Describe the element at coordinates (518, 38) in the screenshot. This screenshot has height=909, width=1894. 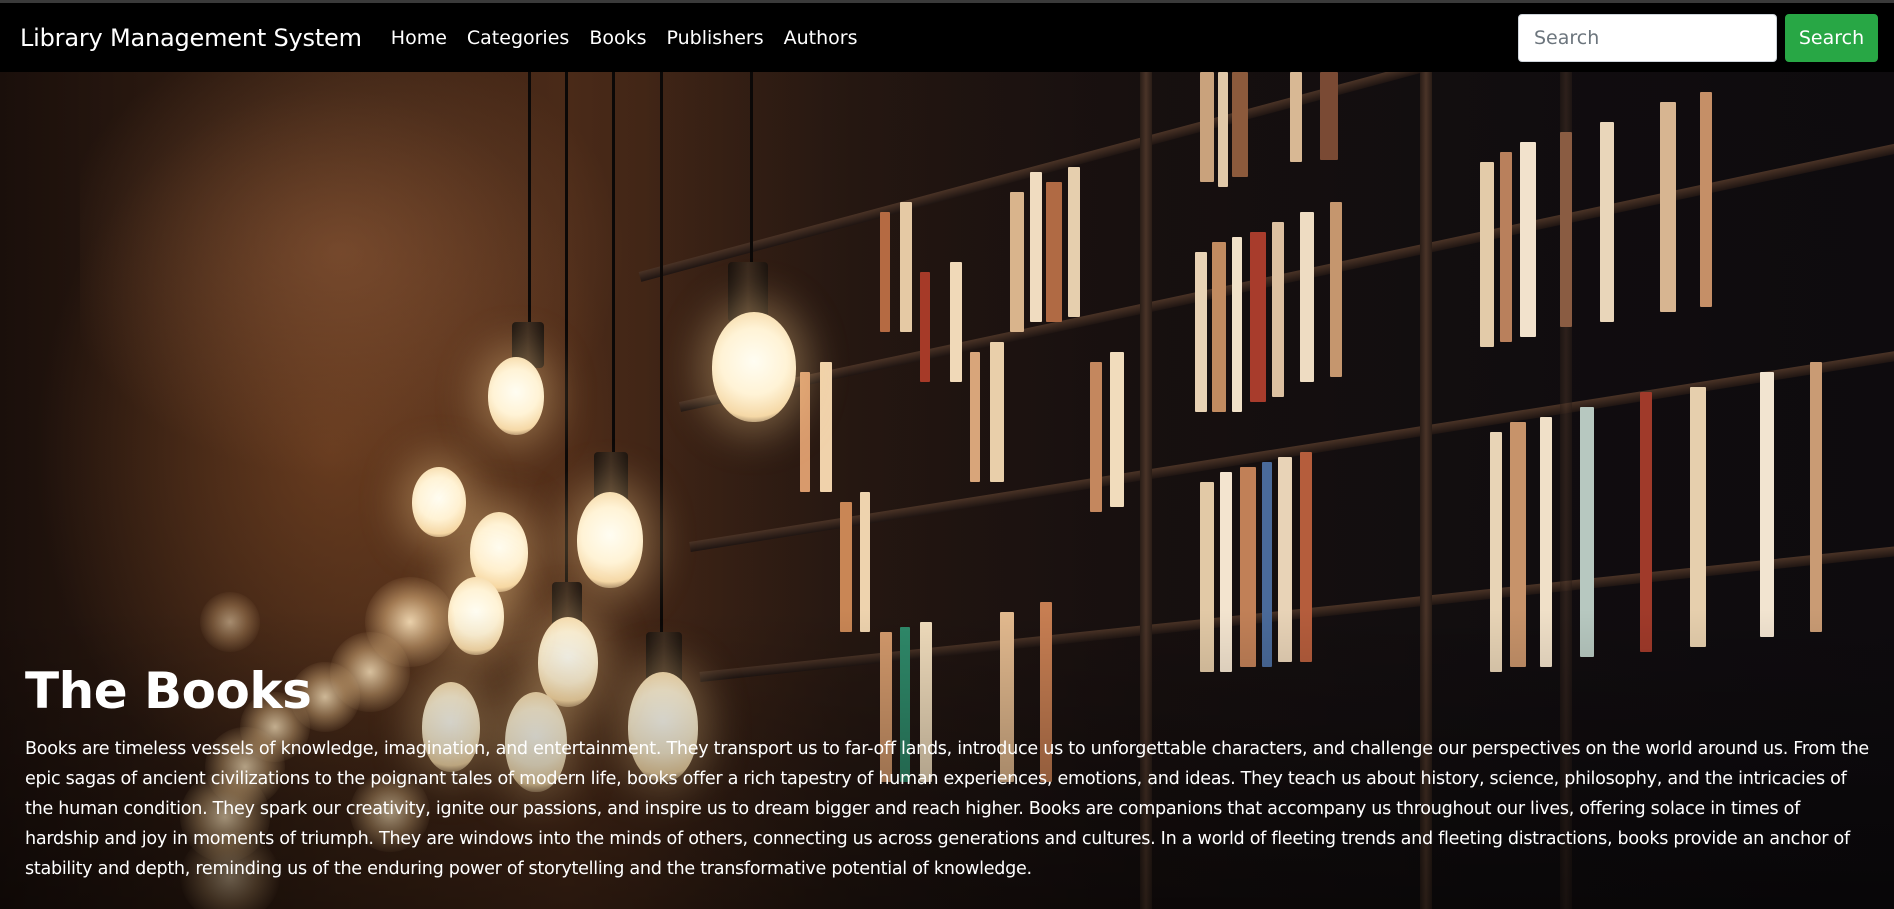
I see `nav-link-categories: Categories` at that location.